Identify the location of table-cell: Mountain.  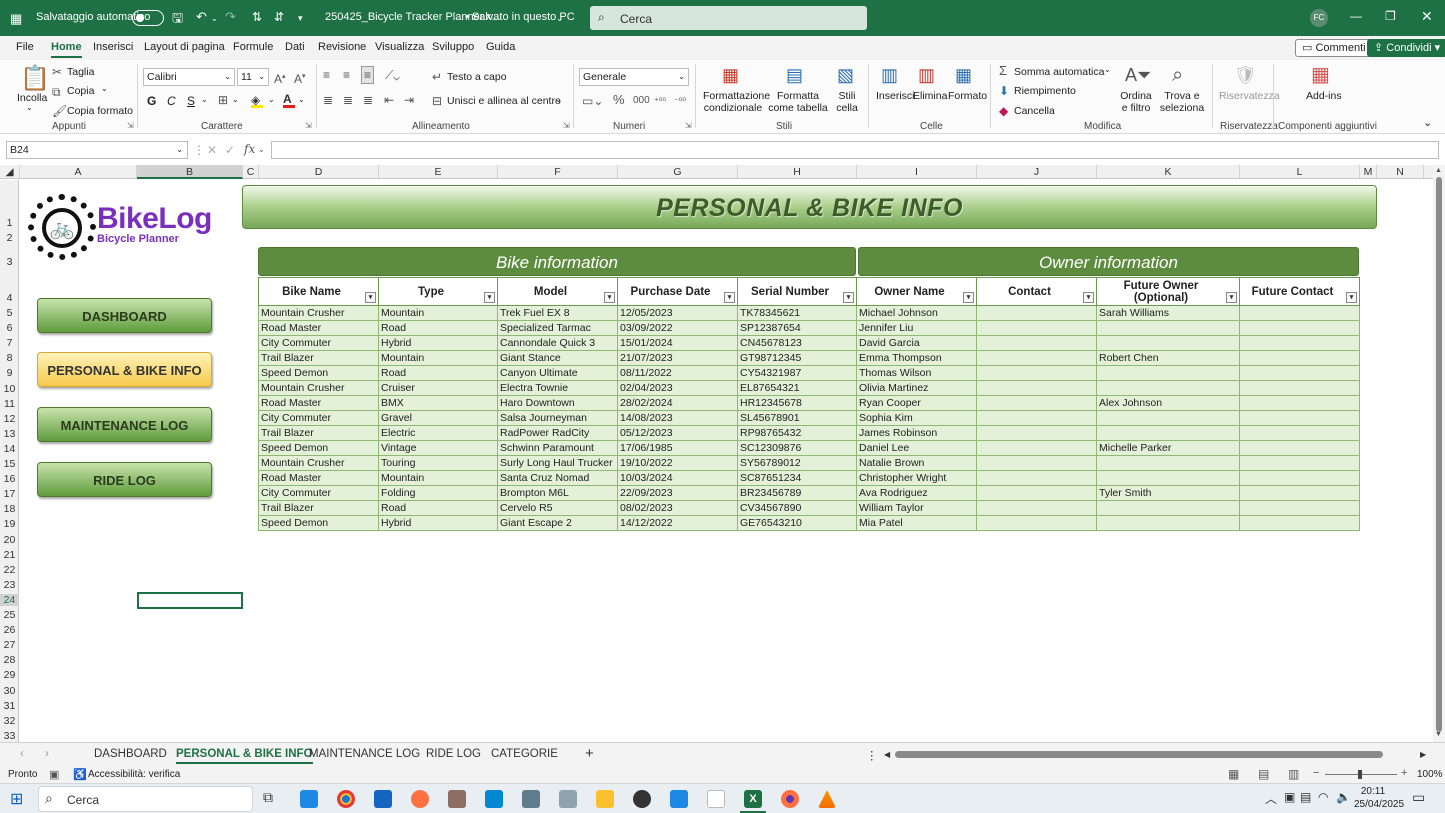
(438, 313).